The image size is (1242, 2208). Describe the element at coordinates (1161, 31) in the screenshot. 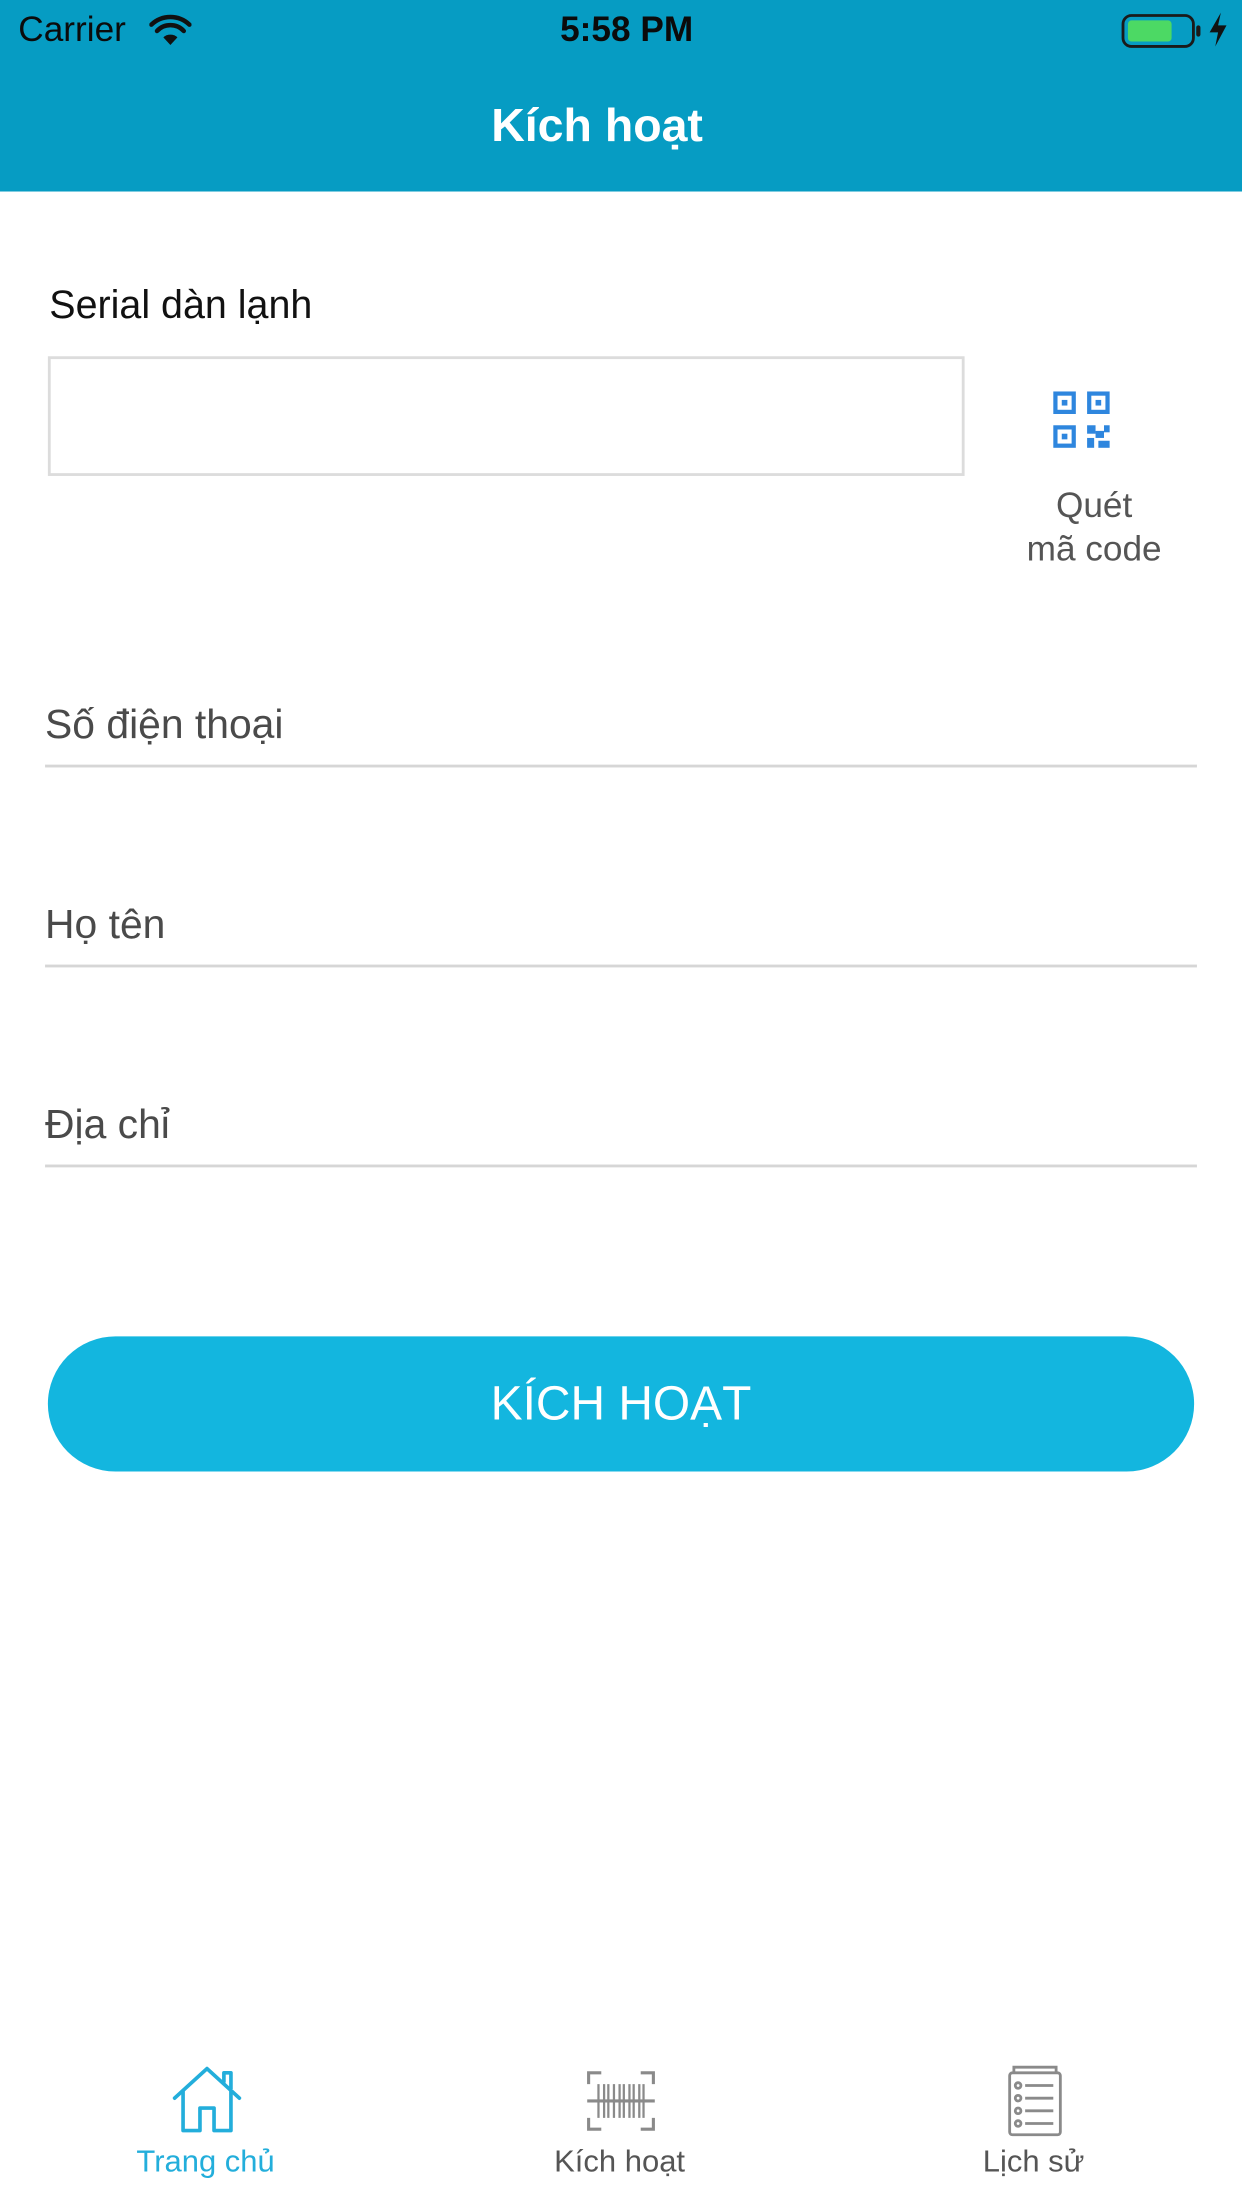

I see `battery-icon` at that location.